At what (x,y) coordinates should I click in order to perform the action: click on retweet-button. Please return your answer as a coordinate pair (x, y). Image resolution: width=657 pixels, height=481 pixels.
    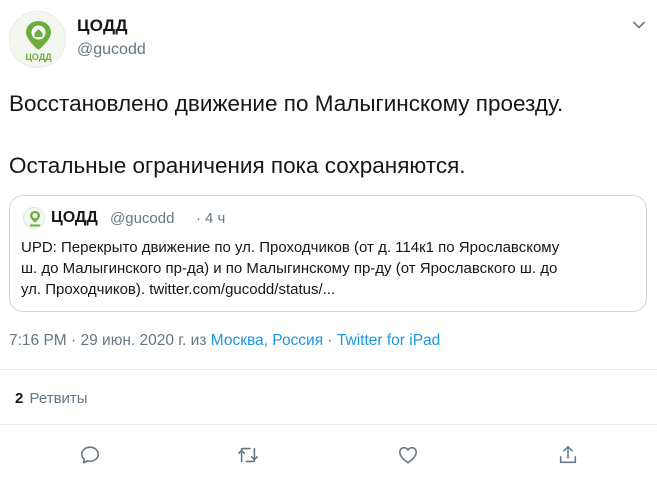
    Looking at the image, I should click on (248, 455).